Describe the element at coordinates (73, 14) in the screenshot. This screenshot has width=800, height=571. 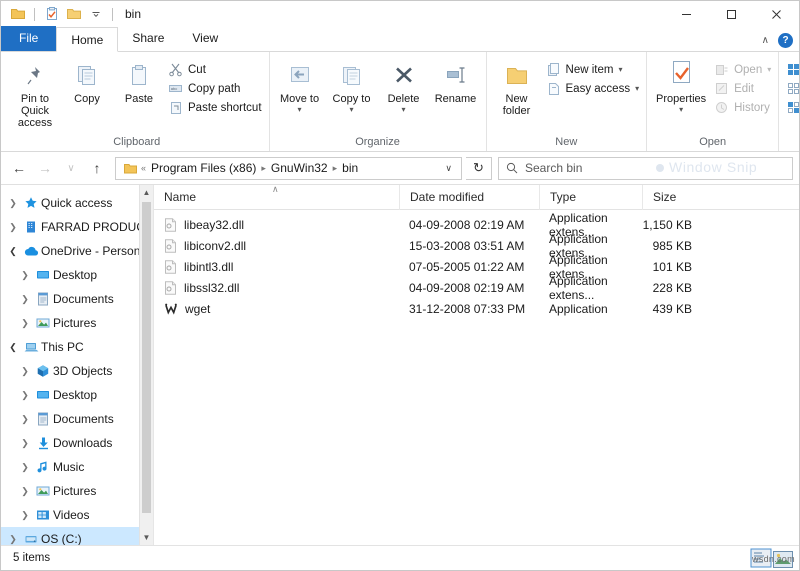
I see `new-folder-icon` at that location.